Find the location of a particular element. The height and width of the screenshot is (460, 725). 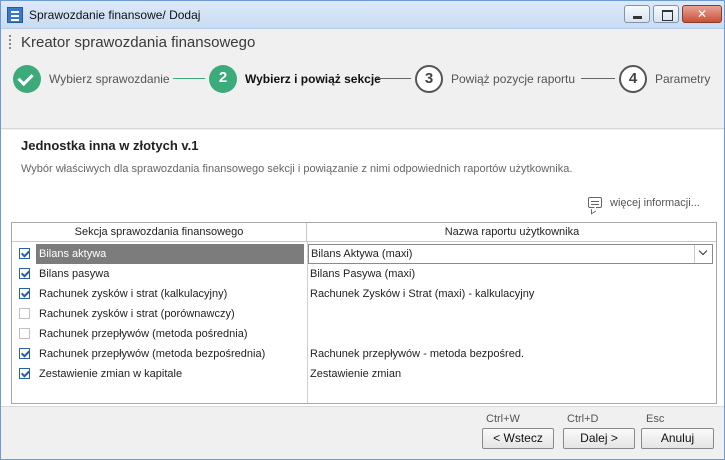

step-3: 3 Powiąż pozycje raportu is located at coordinates (500, 79).